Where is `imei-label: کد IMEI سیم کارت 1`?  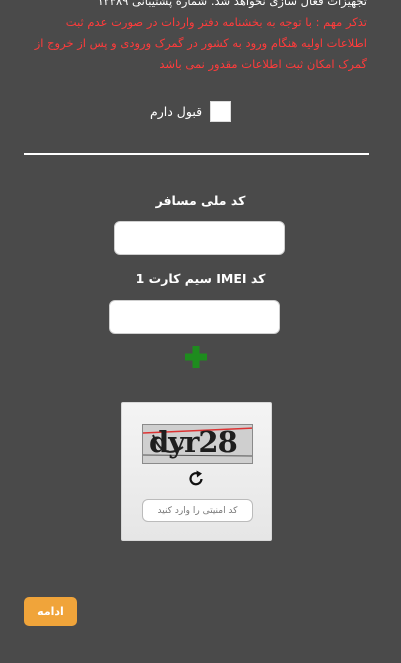 imei-label: کد IMEI سیم کارت 1 is located at coordinates (200, 278).